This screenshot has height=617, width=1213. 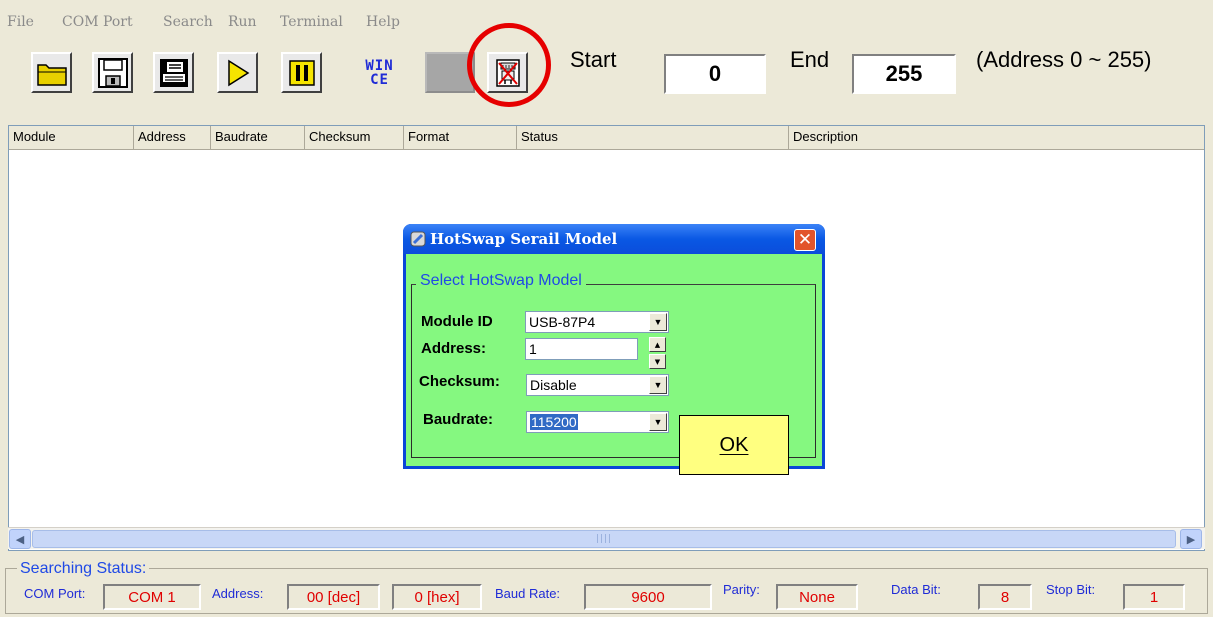 I want to click on chevron-left-icon: ◀, so click(x=20, y=539).